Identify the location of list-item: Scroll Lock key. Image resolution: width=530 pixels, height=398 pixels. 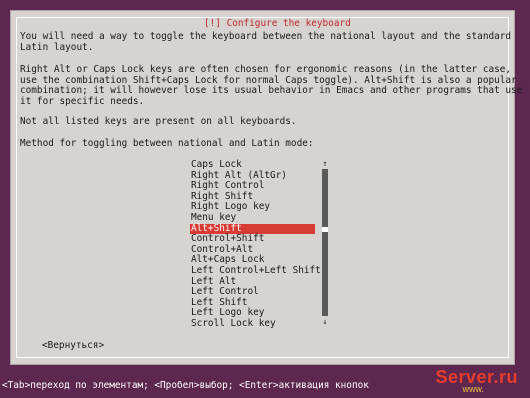
(252, 324).